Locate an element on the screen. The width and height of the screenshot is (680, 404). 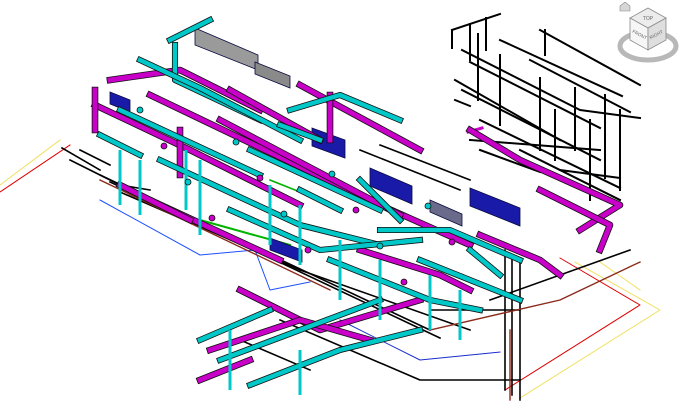
pipe-run-highlight is located at coordinates (215, 235).